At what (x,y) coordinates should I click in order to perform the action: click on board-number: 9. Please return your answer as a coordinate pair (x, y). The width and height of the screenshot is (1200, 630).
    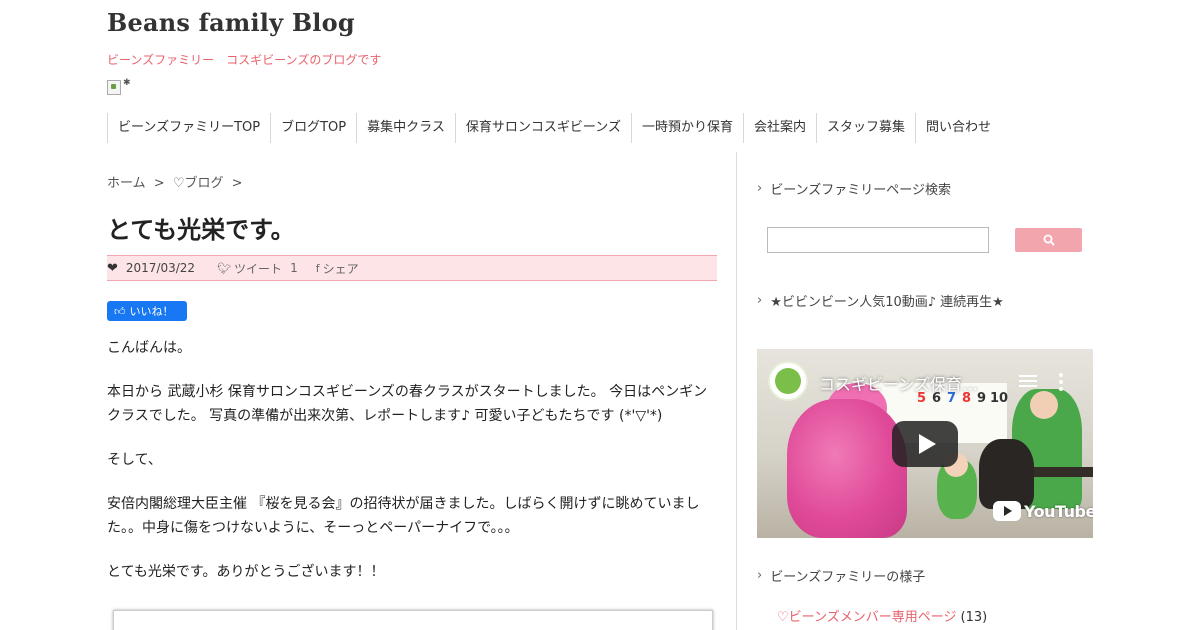
    Looking at the image, I should click on (982, 398).